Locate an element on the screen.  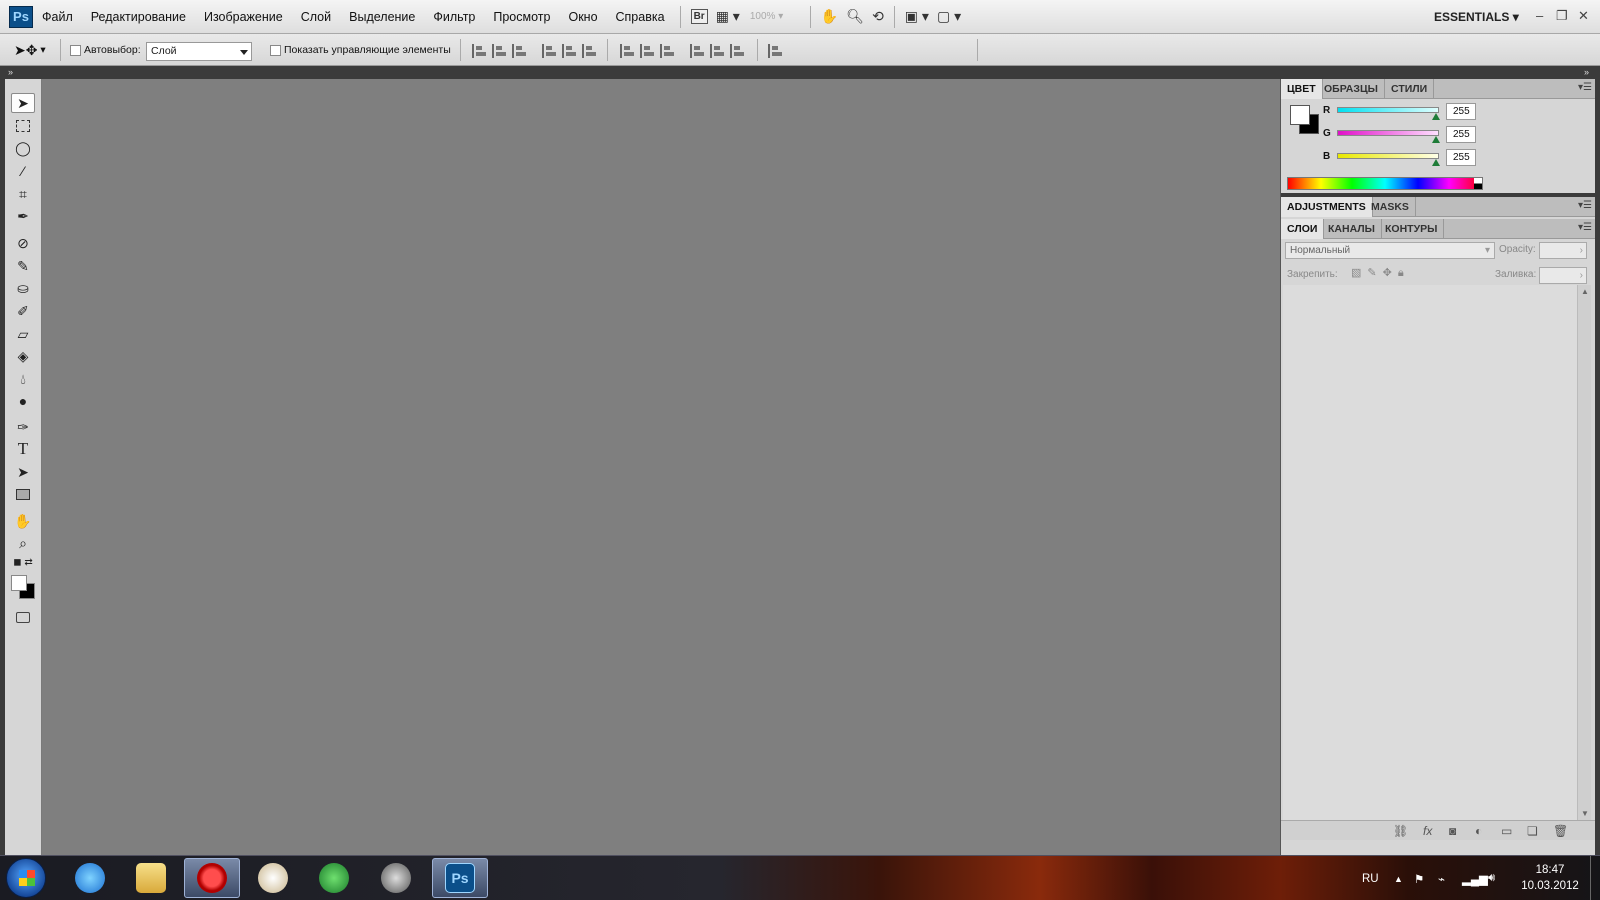
distribute-bottom-edges-icon is located at coordinates (668, 51).